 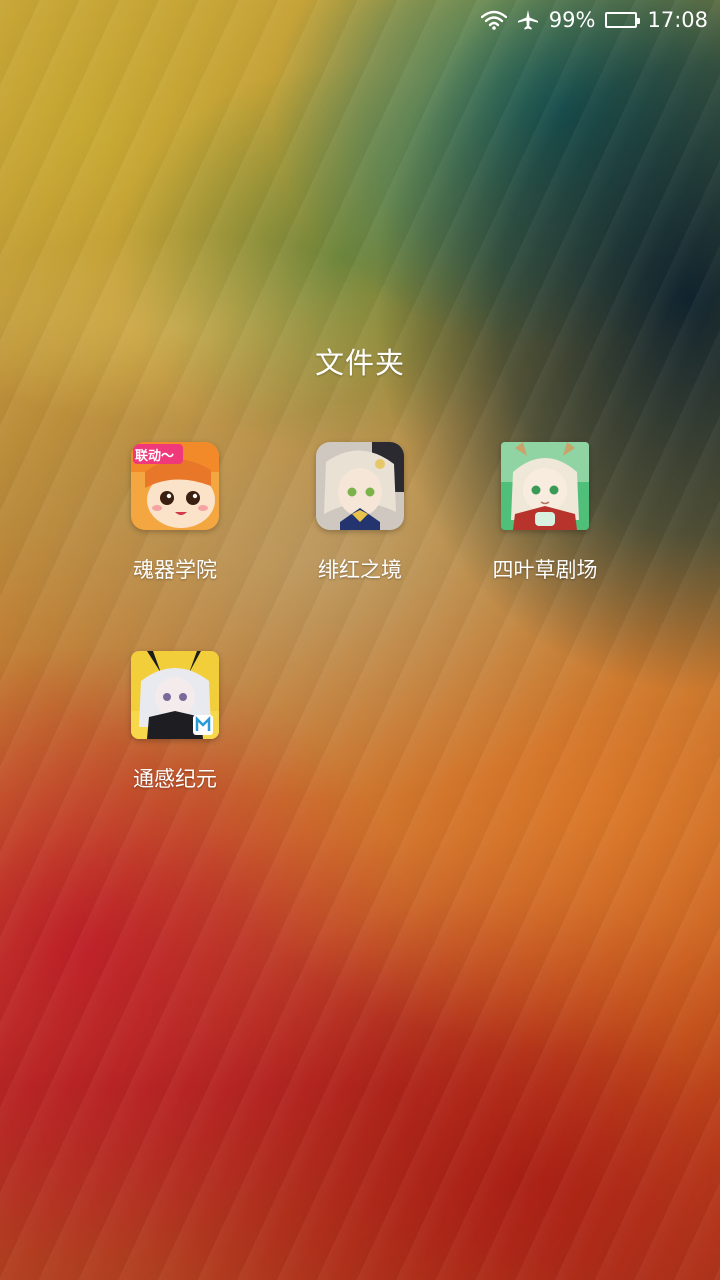 I want to click on status-bar: 99% 17:08, so click(x=360, y=20).